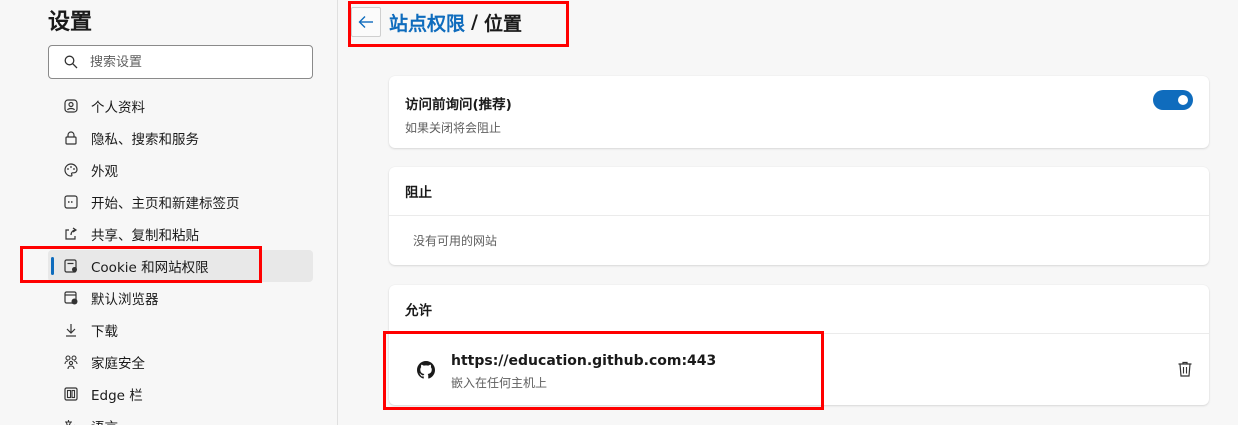 The height and width of the screenshot is (425, 1238). I want to click on sidebar-item-label: 下载, so click(104, 332).